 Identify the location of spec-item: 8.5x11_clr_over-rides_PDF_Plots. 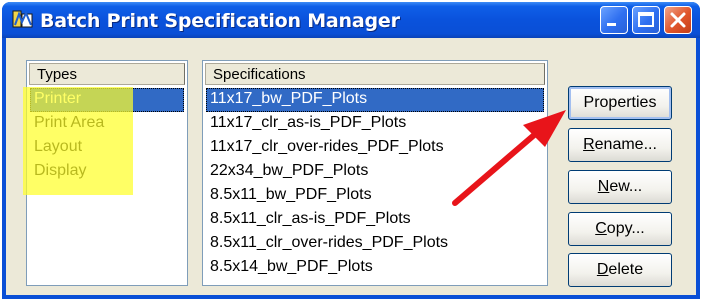
(375, 244).